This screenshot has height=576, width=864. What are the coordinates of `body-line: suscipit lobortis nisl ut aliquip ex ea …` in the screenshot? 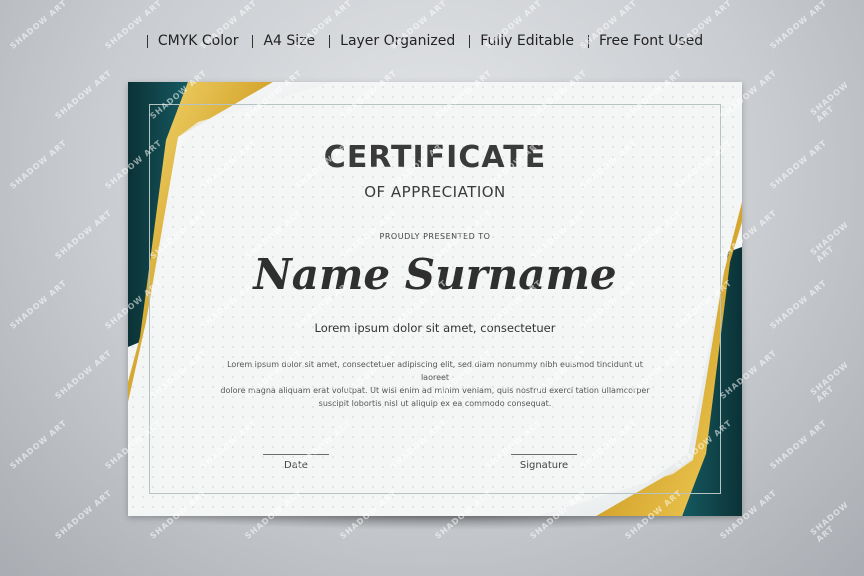 It's located at (435, 403).